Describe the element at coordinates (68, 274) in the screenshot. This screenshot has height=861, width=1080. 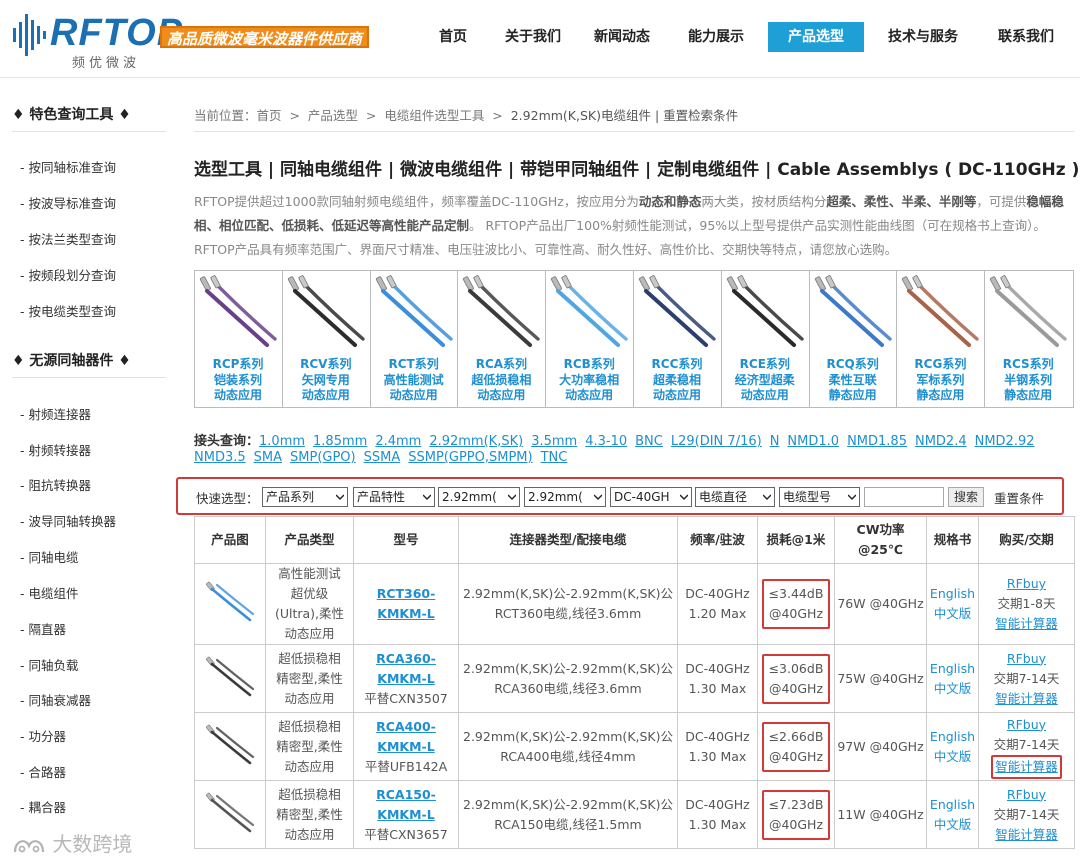
I see `sidebar-item-frequency-band: - 按频段划分查询` at that location.